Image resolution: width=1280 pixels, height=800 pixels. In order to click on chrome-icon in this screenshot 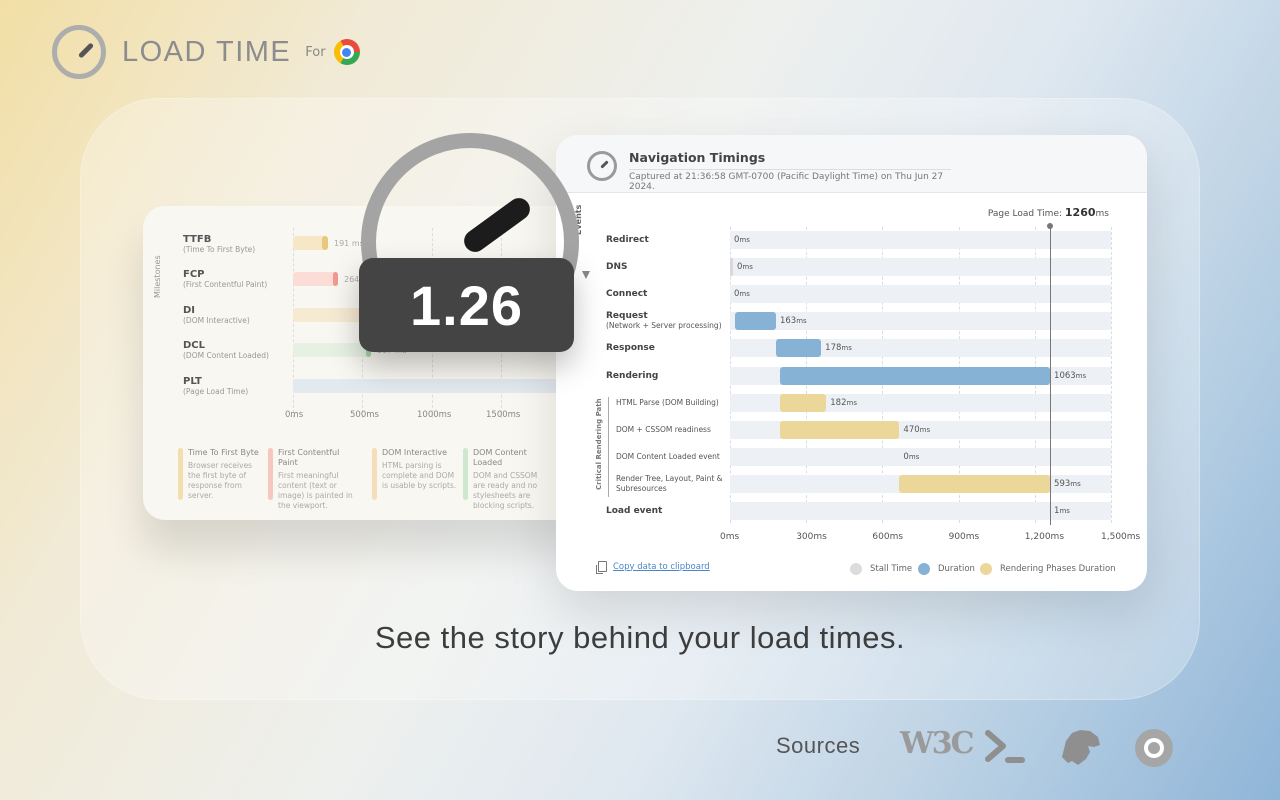, I will do `click(346, 52)`.